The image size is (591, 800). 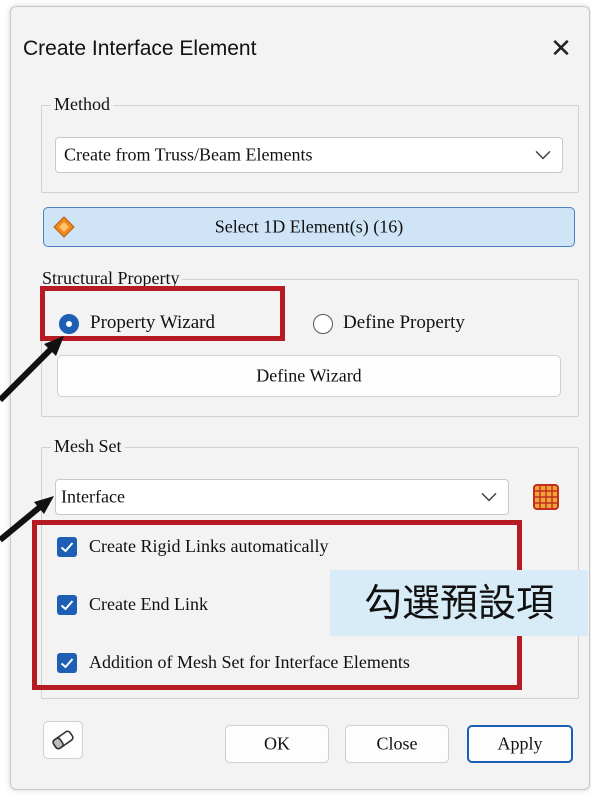 I want to click on create-rigid-links-checkbox, so click(x=67, y=547).